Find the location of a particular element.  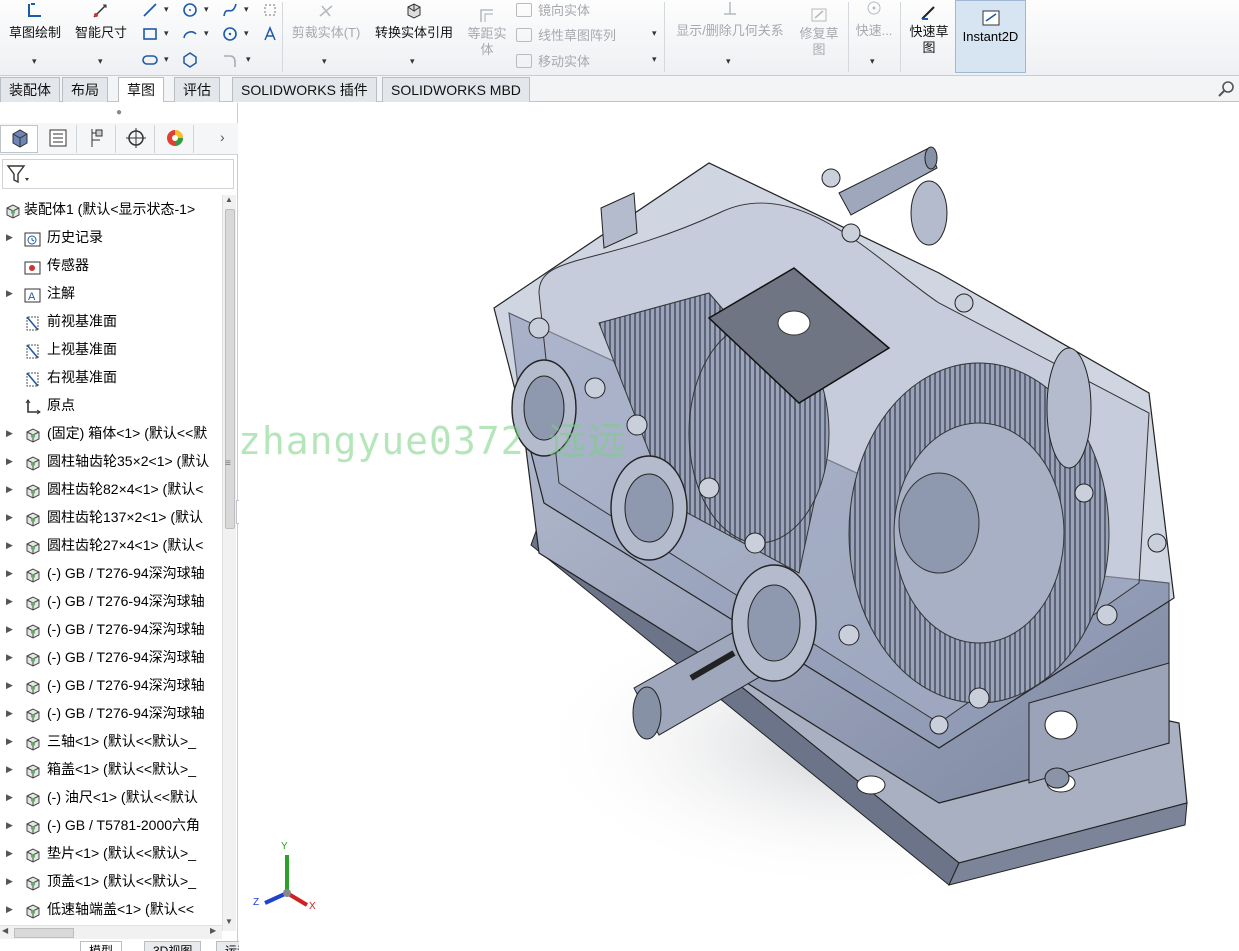

tree-item: 右视基准面 is located at coordinates (111, 377).